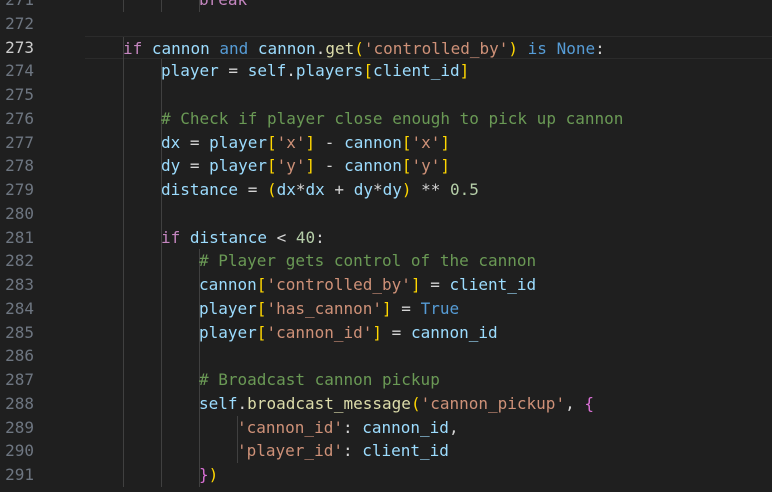 Image resolution: width=772 pixels, height=492 pixels. I want to click on code-token: if, so click(171, 237).